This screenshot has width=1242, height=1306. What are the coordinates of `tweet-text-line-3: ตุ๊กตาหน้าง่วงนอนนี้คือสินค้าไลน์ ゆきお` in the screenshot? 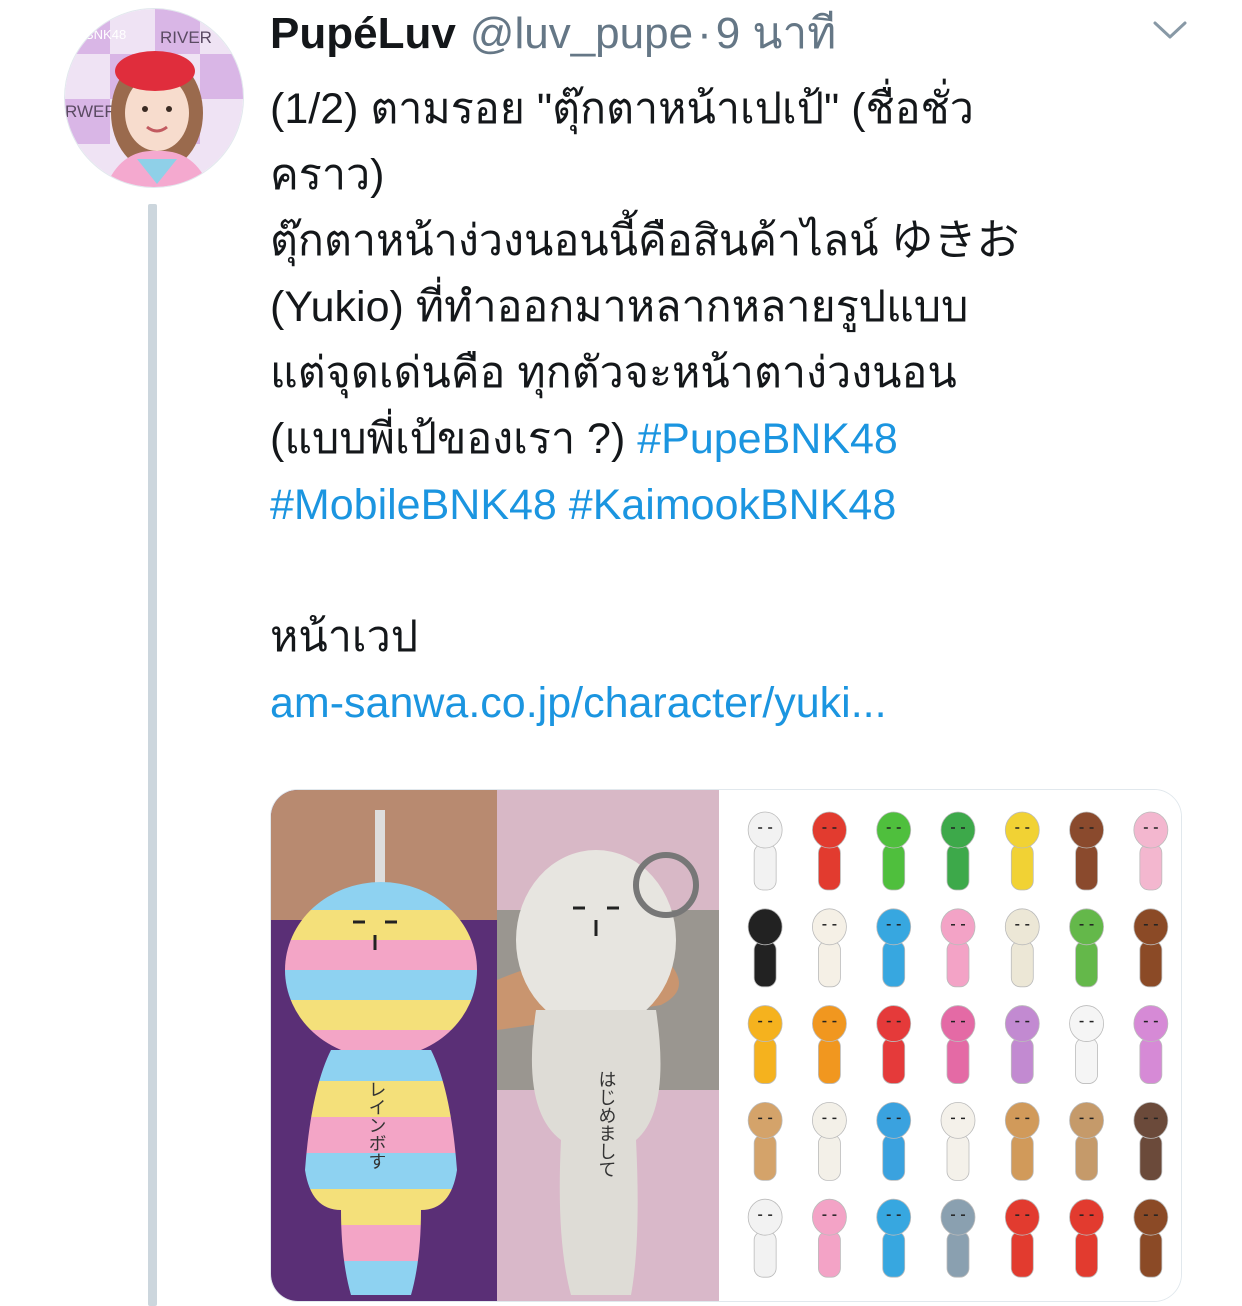 It's located at (645, 241).